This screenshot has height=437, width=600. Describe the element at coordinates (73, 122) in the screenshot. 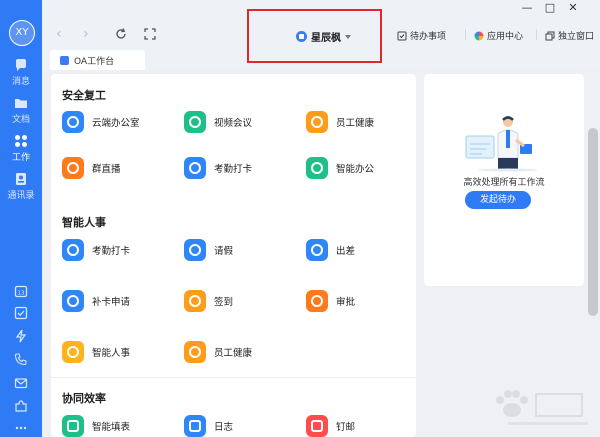

I see `cloud-icon` at that location.